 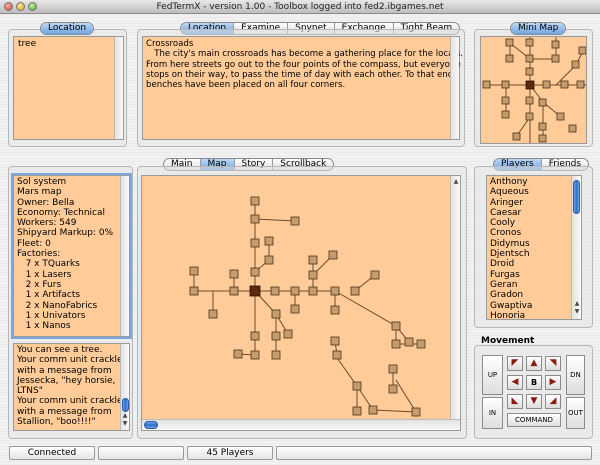 I want to click on location-scrollbar, so click(x=118, y=88).